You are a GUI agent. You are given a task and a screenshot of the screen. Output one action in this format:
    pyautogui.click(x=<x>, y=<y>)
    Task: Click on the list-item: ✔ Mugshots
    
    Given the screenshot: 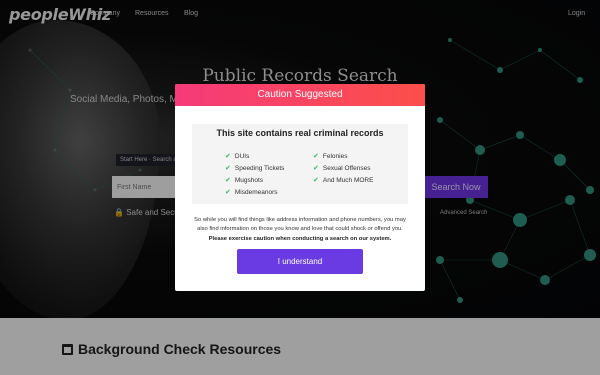 What is the action you would take?
    pyautogui.click(x=244, y=180)
    